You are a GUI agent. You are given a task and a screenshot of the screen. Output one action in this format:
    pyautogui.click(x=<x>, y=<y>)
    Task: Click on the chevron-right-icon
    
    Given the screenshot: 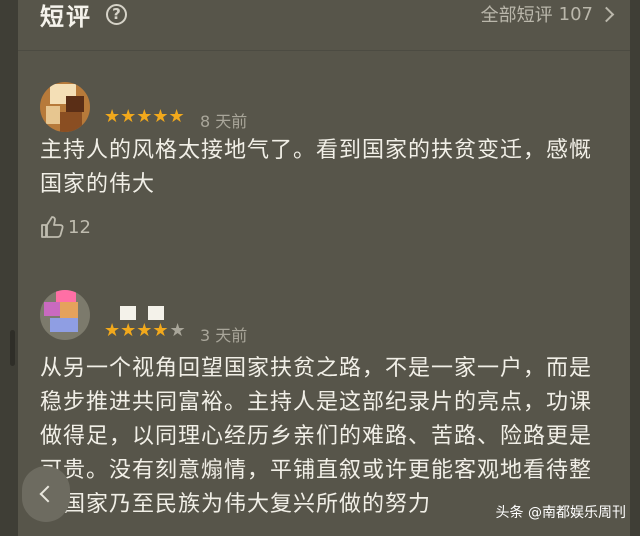 What is the action you would take?
    pyautogui.click(x=606, y=14)
    